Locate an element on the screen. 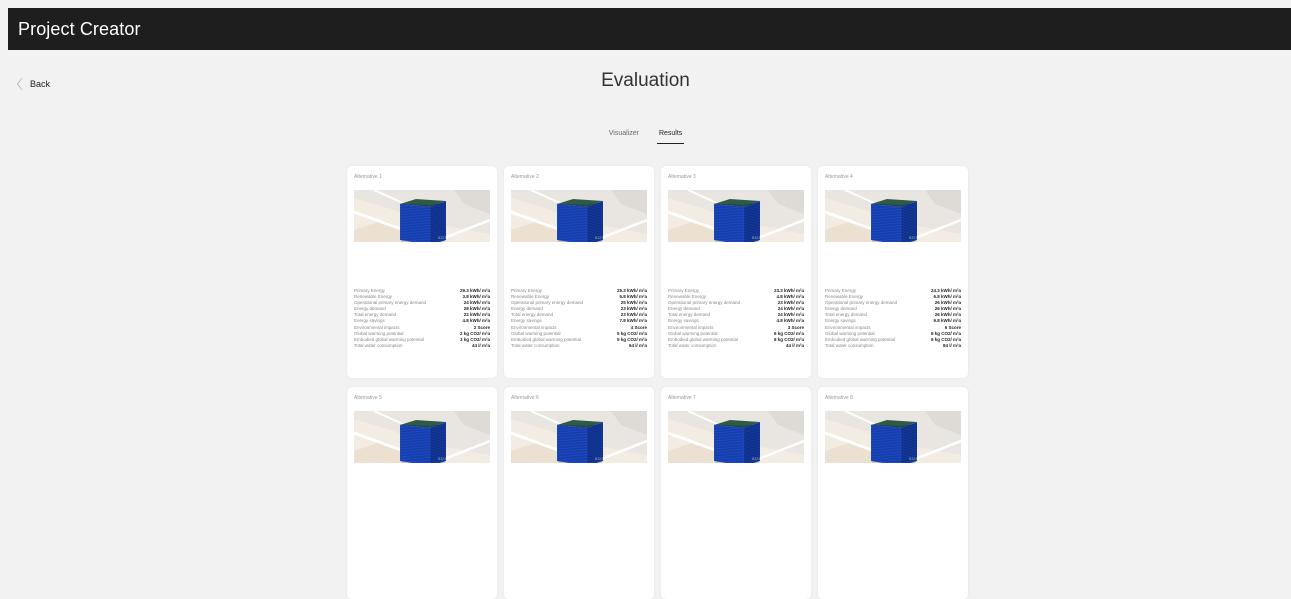 Image resolution: width=1291 pixels, height=599 pixels. metric-value: 84 l/ m²a is located at coordinates (951, 345).